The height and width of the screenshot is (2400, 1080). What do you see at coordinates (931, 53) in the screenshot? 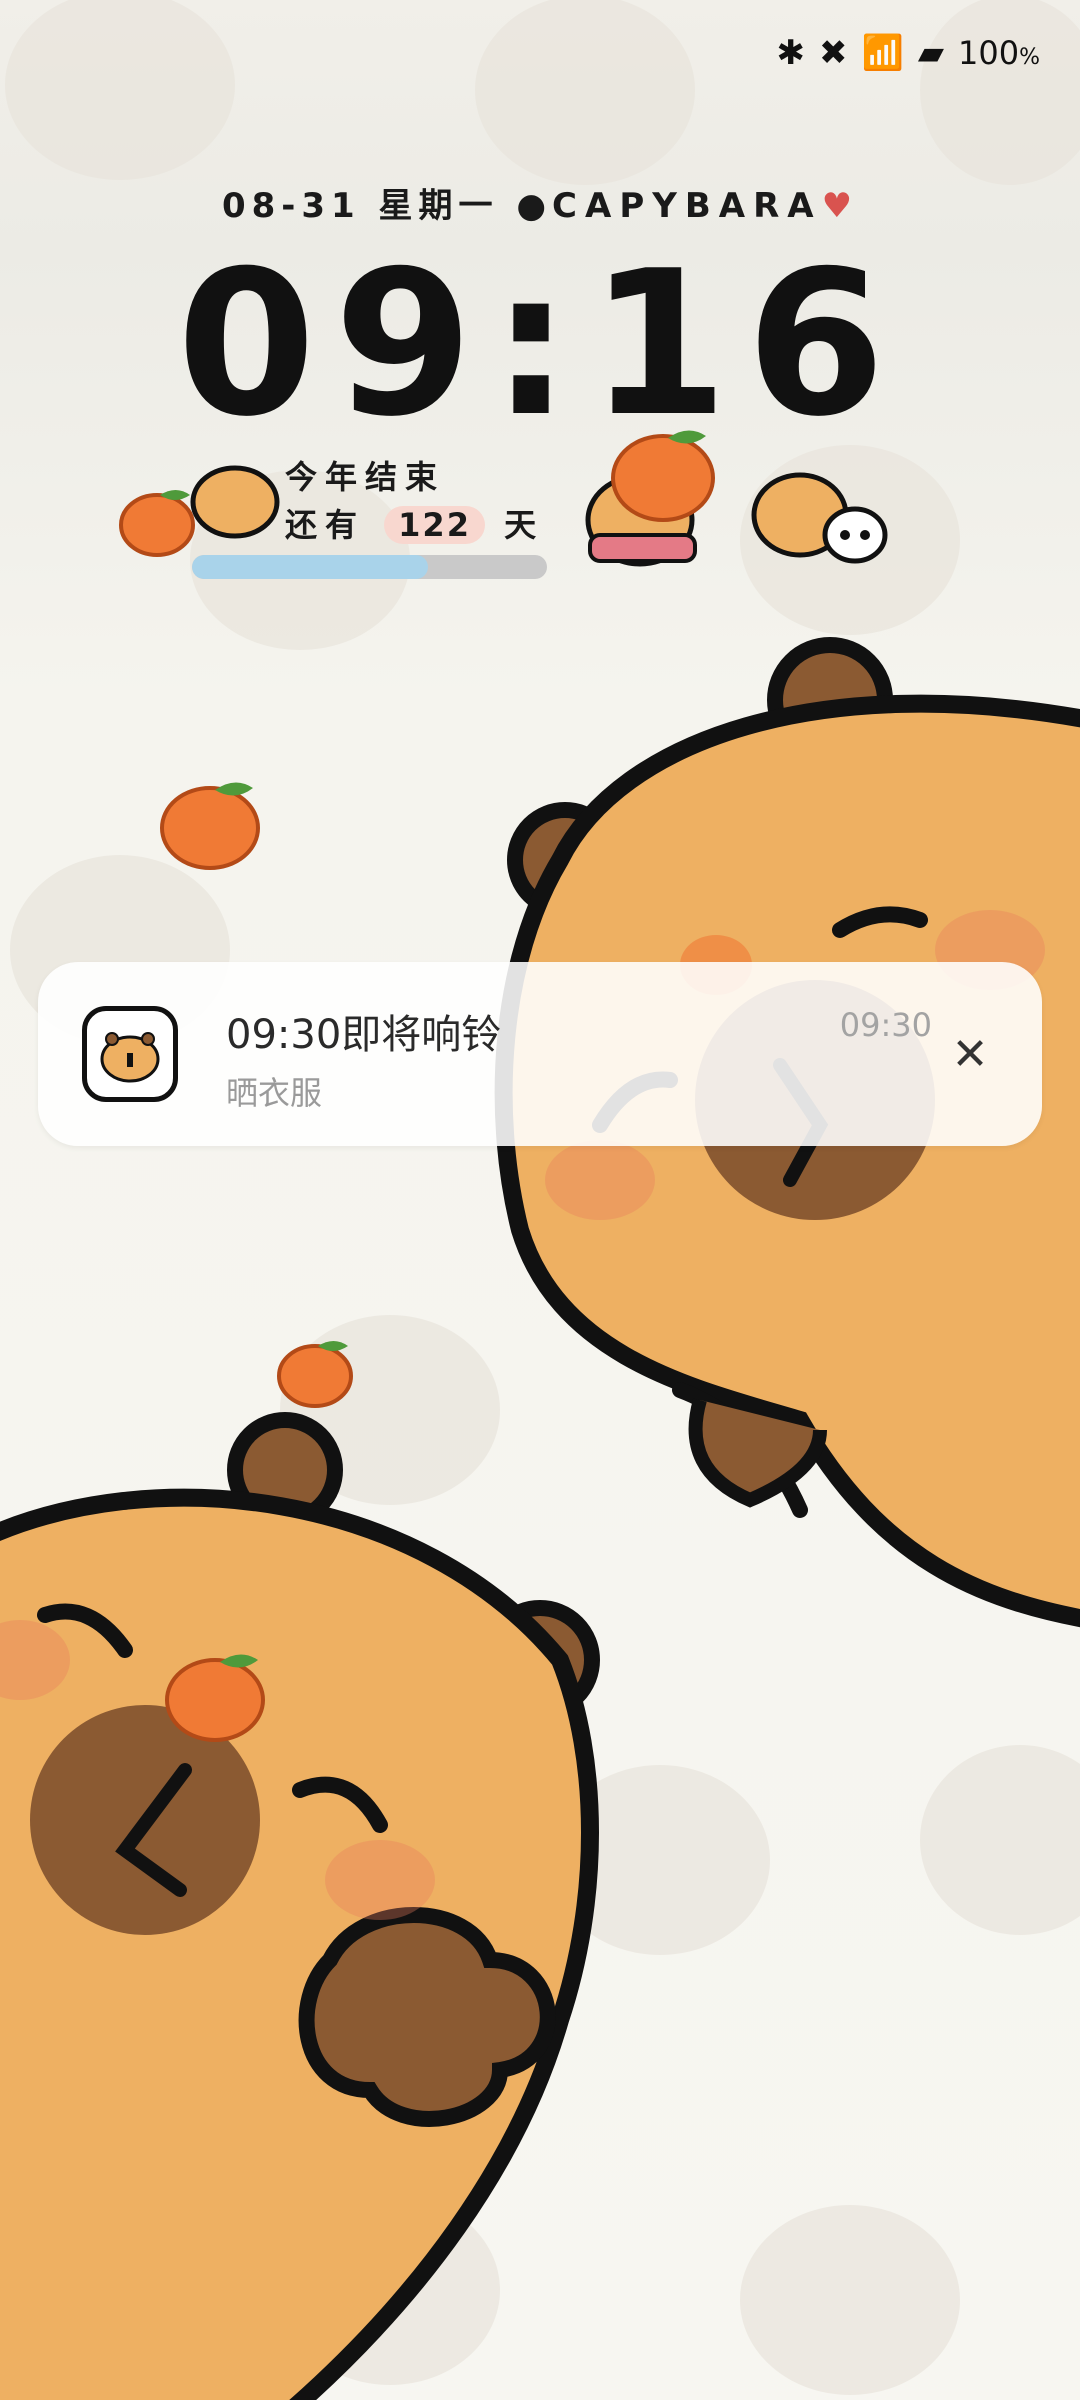
I see `capybara-battery-icon: ▰` at bounding box center [931, 53].